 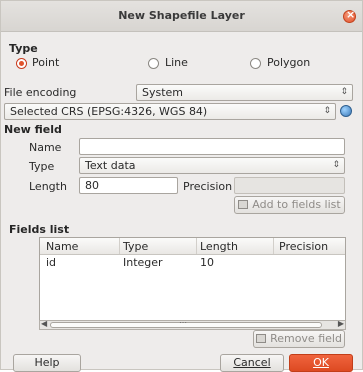 What do you see at coordinates (341, 323) in the screenshot?
I see `scroll-right-icon: ▶` at bounding box center [341, 323].